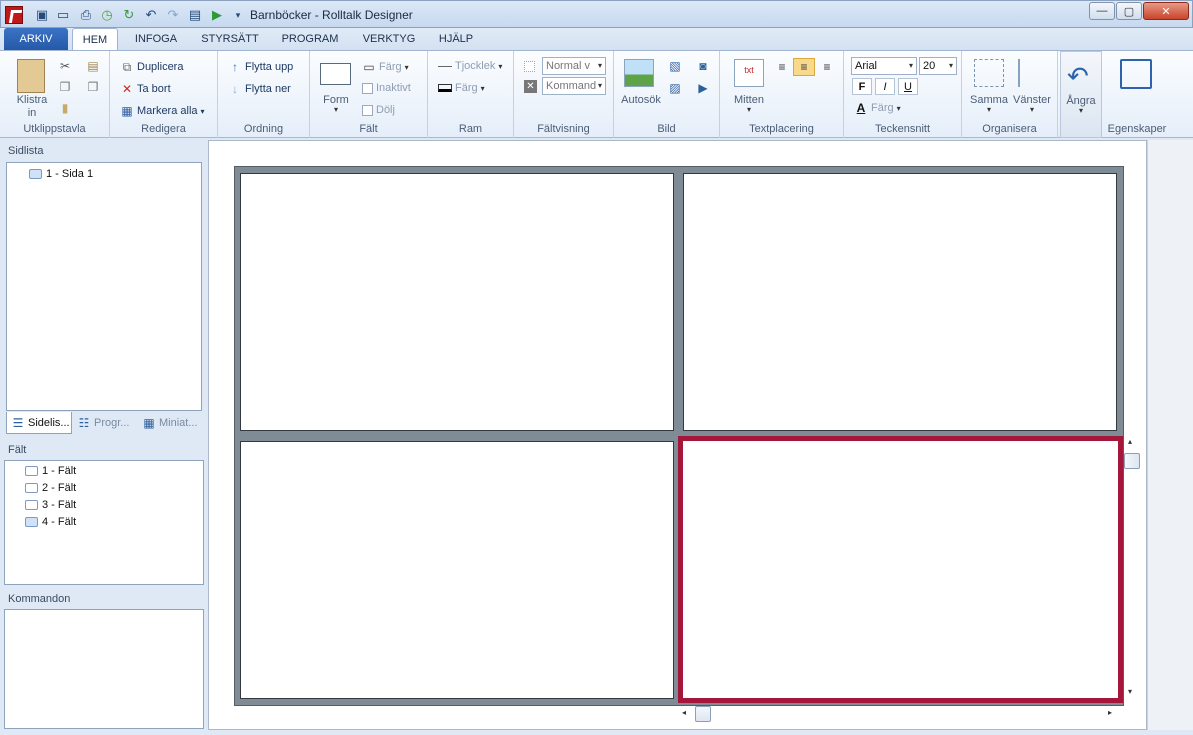 The height and width of the screenshot is (735, 1193). What do you see at coordinates (65, 66) in the screenshot?
I see `cut-icon: ✂` at bounding box center [65, 66].